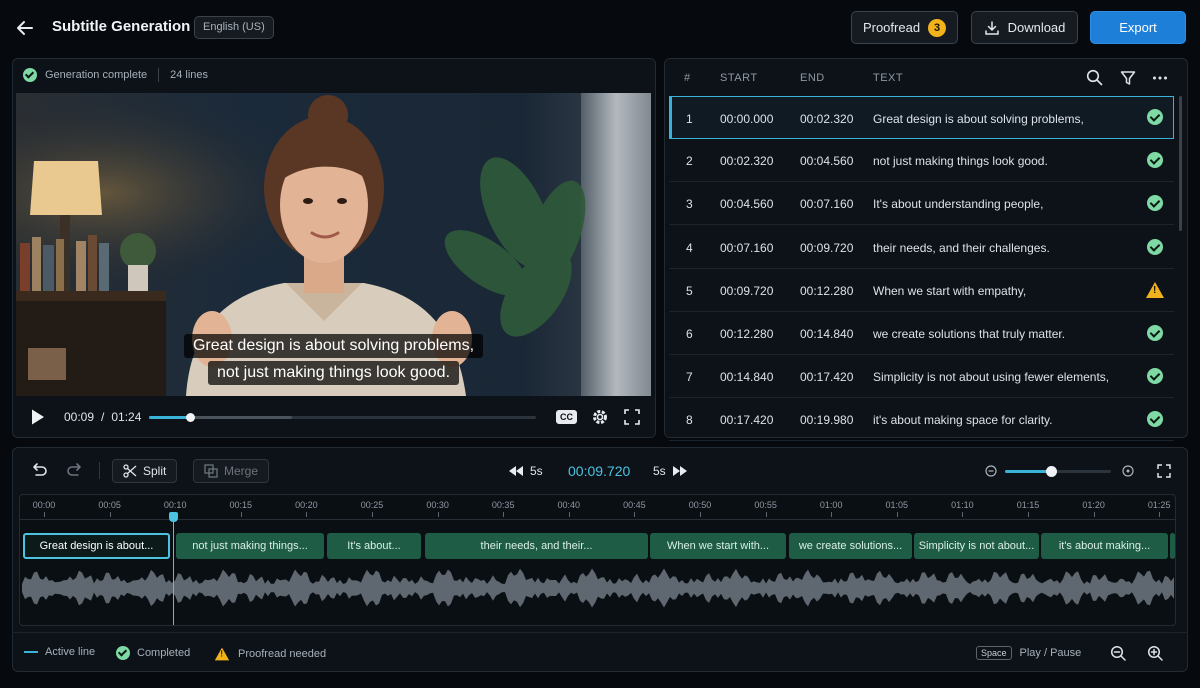 Image resolution: width=1200 pixels, height=688 pixels. What do you see at coordinates (1160, 78) in the screenshot?
I see `more-options-icon` at bounding box center [1160, 78].